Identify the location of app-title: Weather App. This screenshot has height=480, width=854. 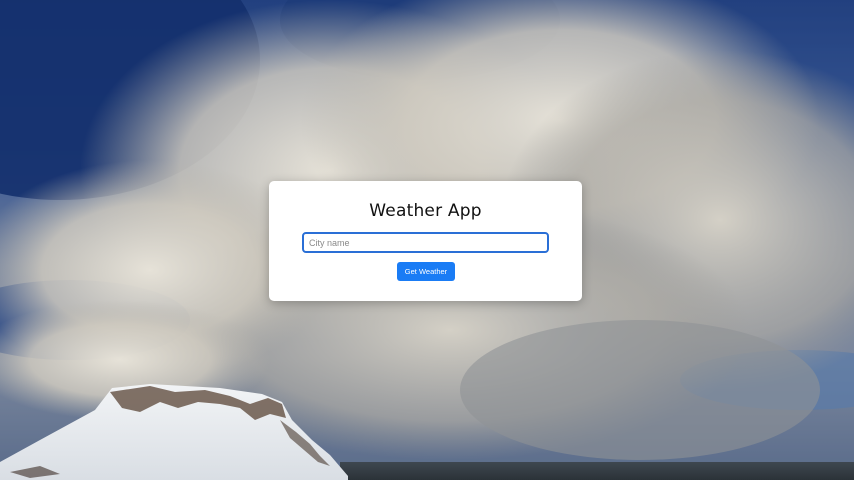
(425, 211).